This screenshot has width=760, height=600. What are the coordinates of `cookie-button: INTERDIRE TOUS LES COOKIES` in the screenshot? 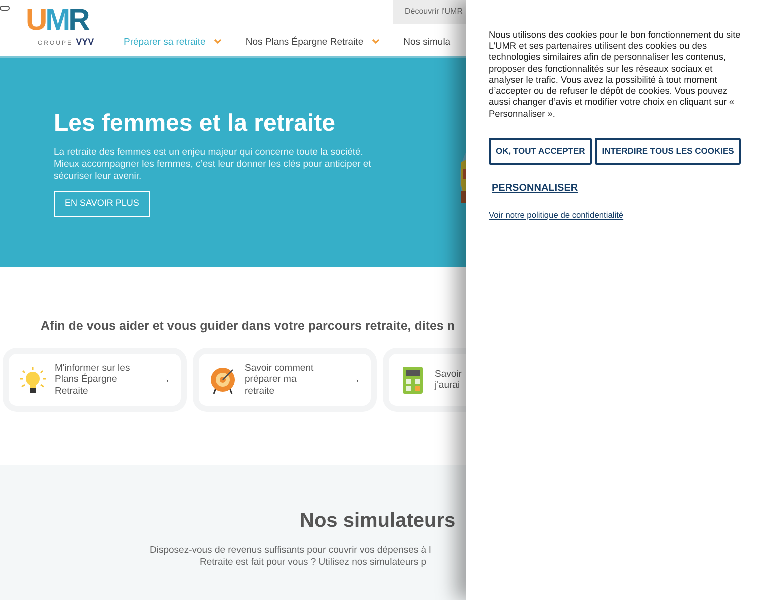 It's located at (668, 151).